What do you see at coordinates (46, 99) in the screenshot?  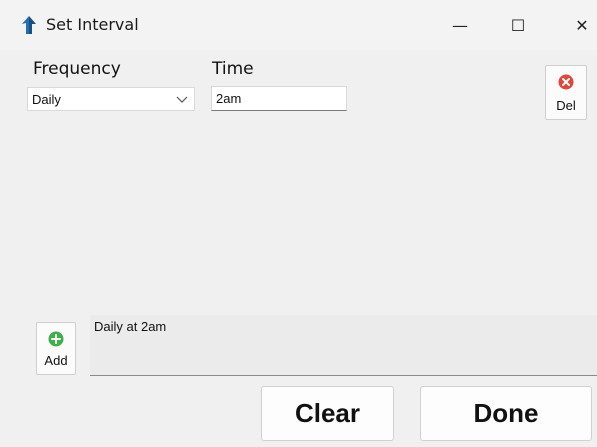 I see `frequency-selected-value: Daily` at bounding box center [46, 99].